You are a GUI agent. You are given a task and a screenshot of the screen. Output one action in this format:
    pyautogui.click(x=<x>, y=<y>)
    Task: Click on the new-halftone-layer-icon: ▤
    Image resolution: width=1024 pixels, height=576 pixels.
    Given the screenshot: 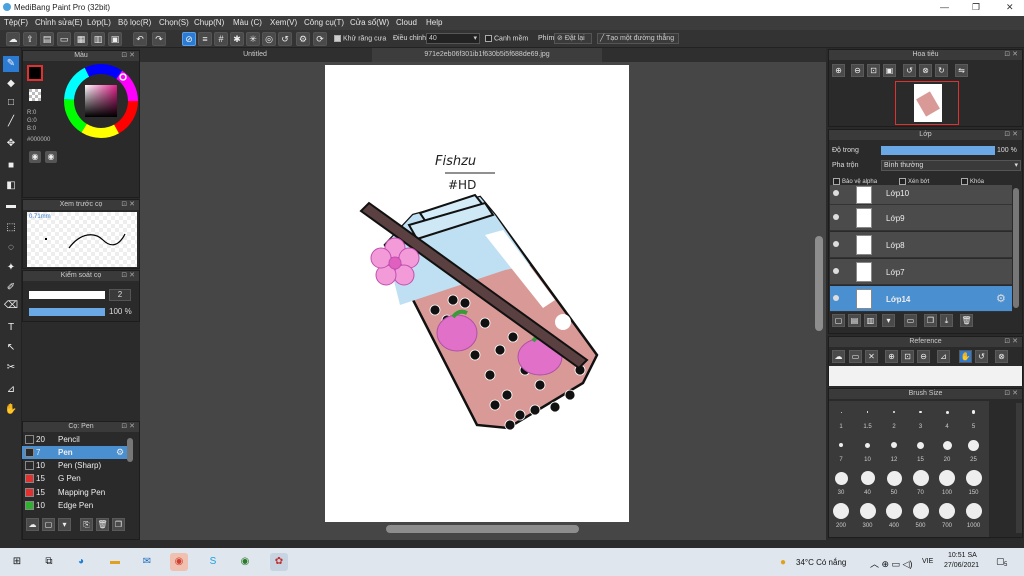 What is the action you would take?
    pyautogui.click(x=854, y=320)
    